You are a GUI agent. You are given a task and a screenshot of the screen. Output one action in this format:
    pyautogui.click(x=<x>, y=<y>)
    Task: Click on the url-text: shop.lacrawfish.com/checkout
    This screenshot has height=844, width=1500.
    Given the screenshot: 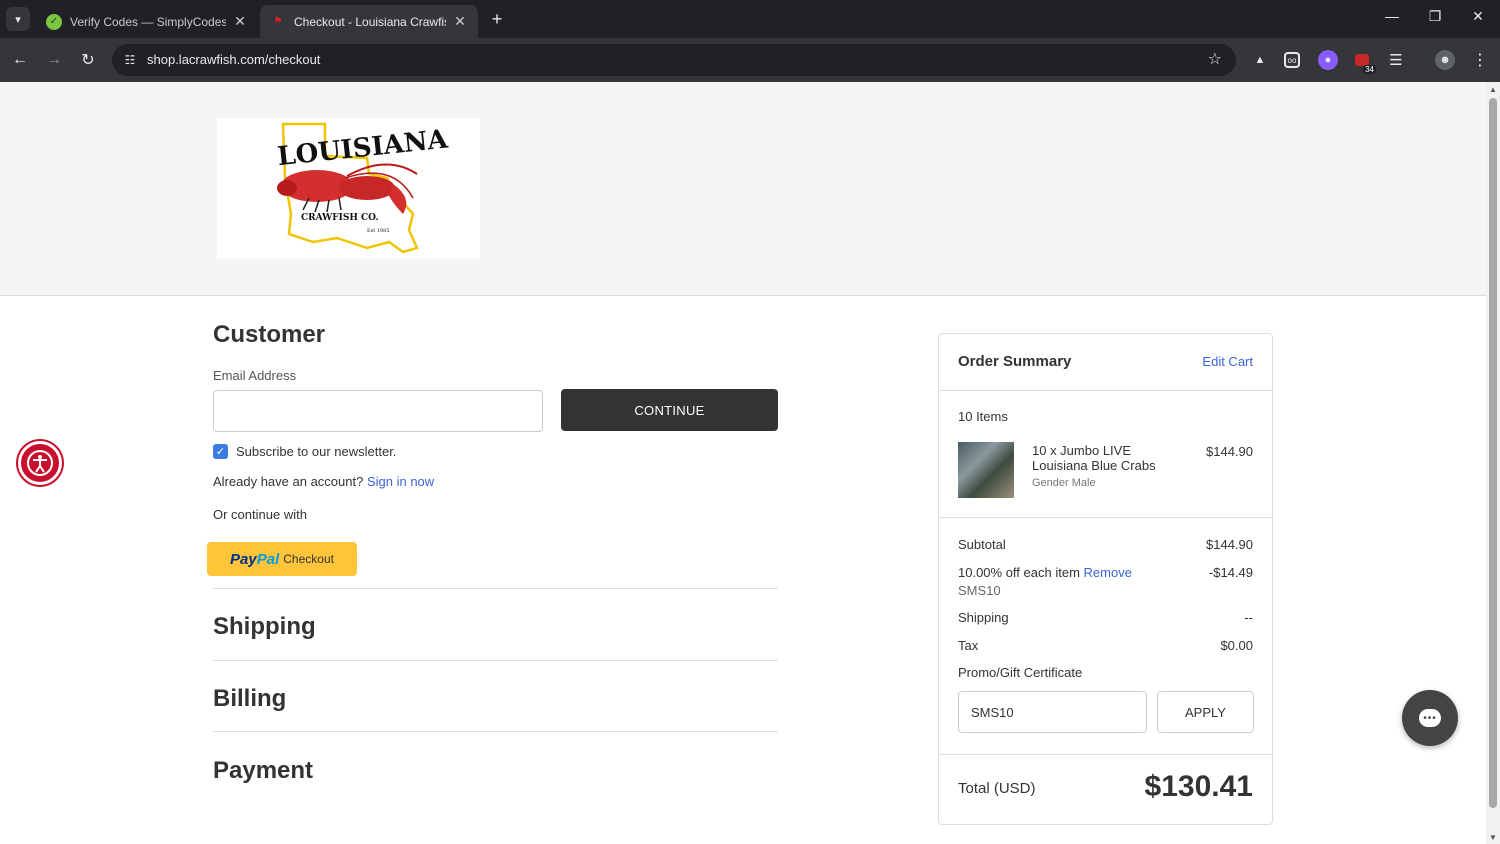 What is the action you would take?
    pyautogui.click(x=233, y=59)
    